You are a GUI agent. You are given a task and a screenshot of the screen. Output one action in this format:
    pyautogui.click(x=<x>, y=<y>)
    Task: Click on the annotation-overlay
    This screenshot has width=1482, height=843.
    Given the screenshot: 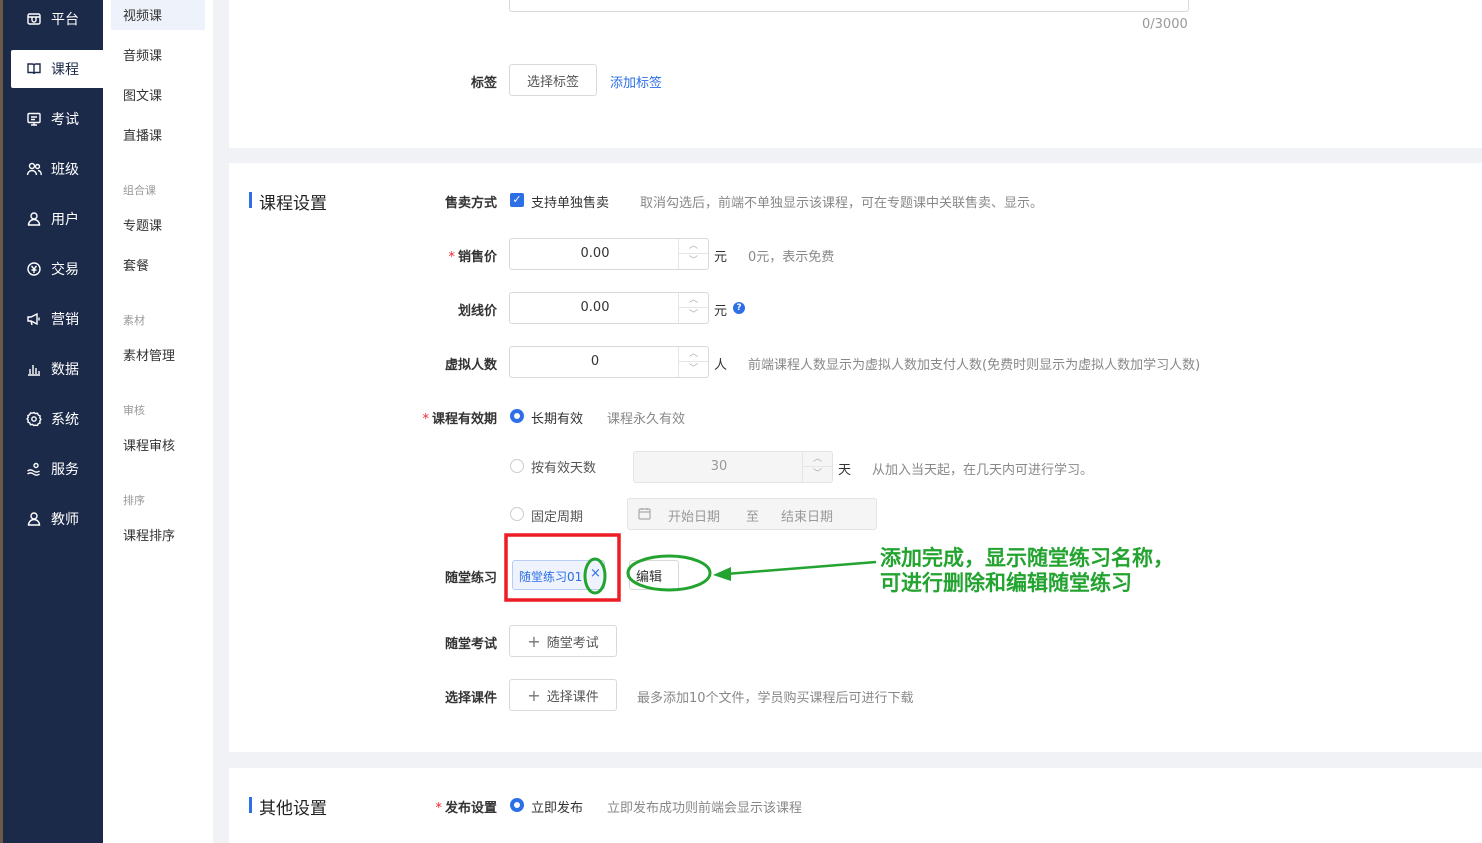 What is the action you would take?
    pyautogui.click(x=690, y=567)
    